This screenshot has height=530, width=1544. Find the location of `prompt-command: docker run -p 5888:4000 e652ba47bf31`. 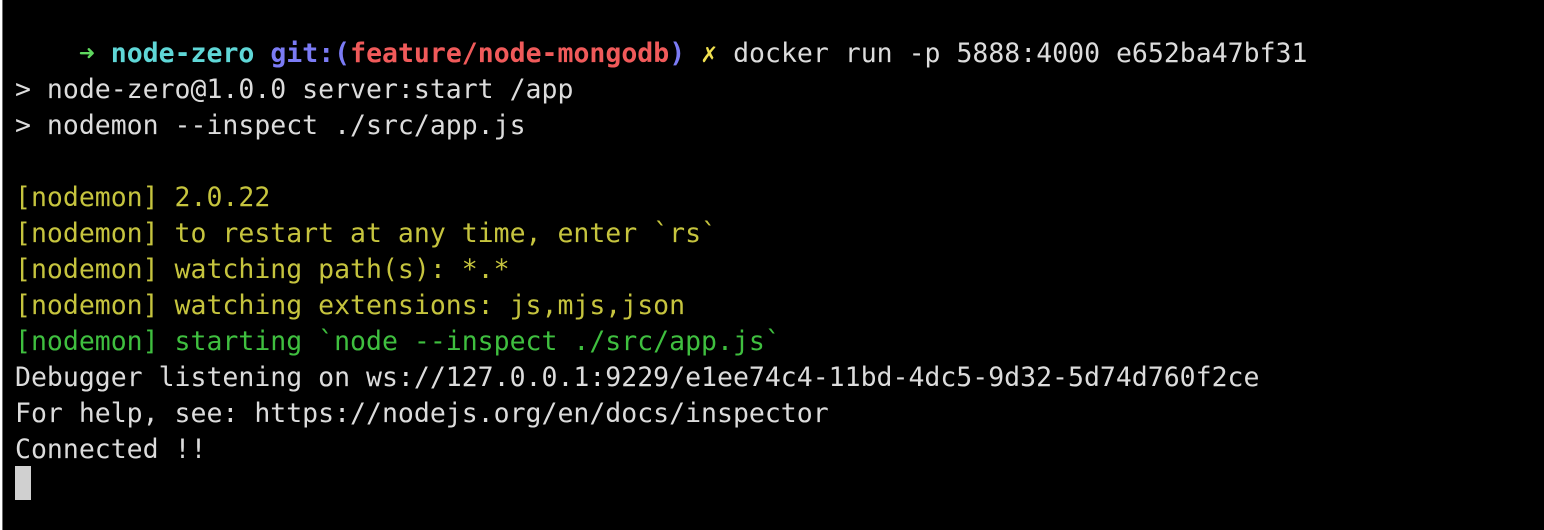

prompt-command: docker run -p 5888:4000 e652ba47bf31 is located at coordinates (1020, 53).